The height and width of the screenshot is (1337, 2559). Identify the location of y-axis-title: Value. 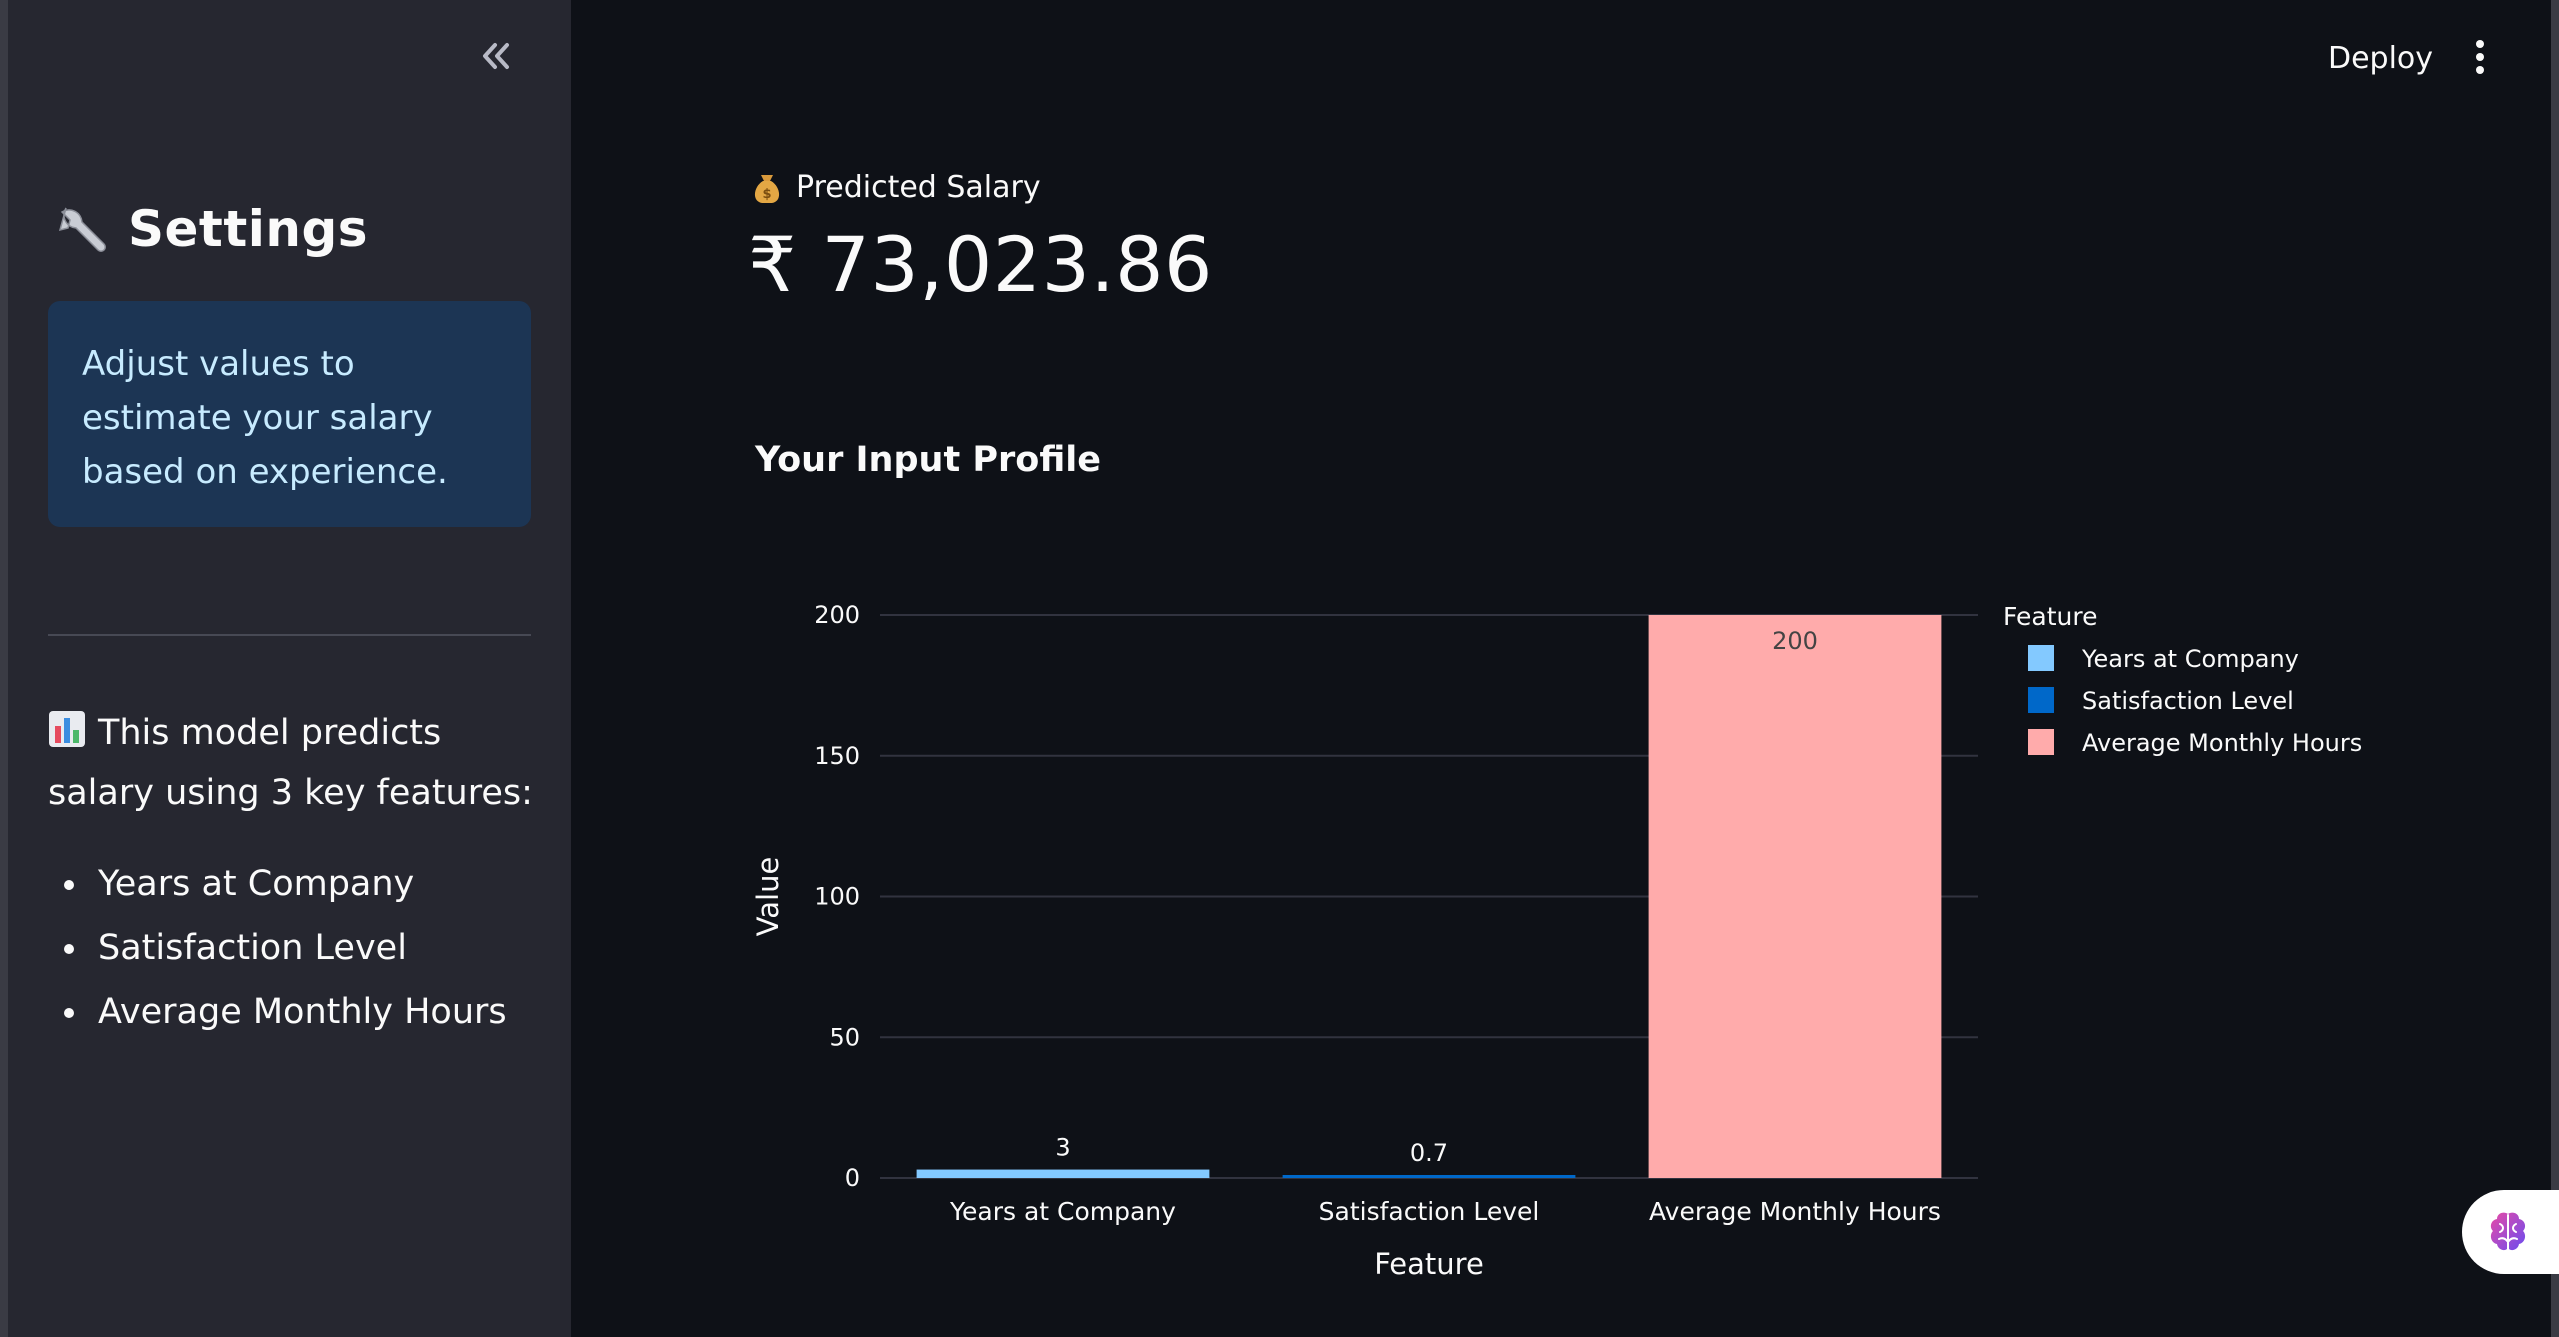
(768, 897).